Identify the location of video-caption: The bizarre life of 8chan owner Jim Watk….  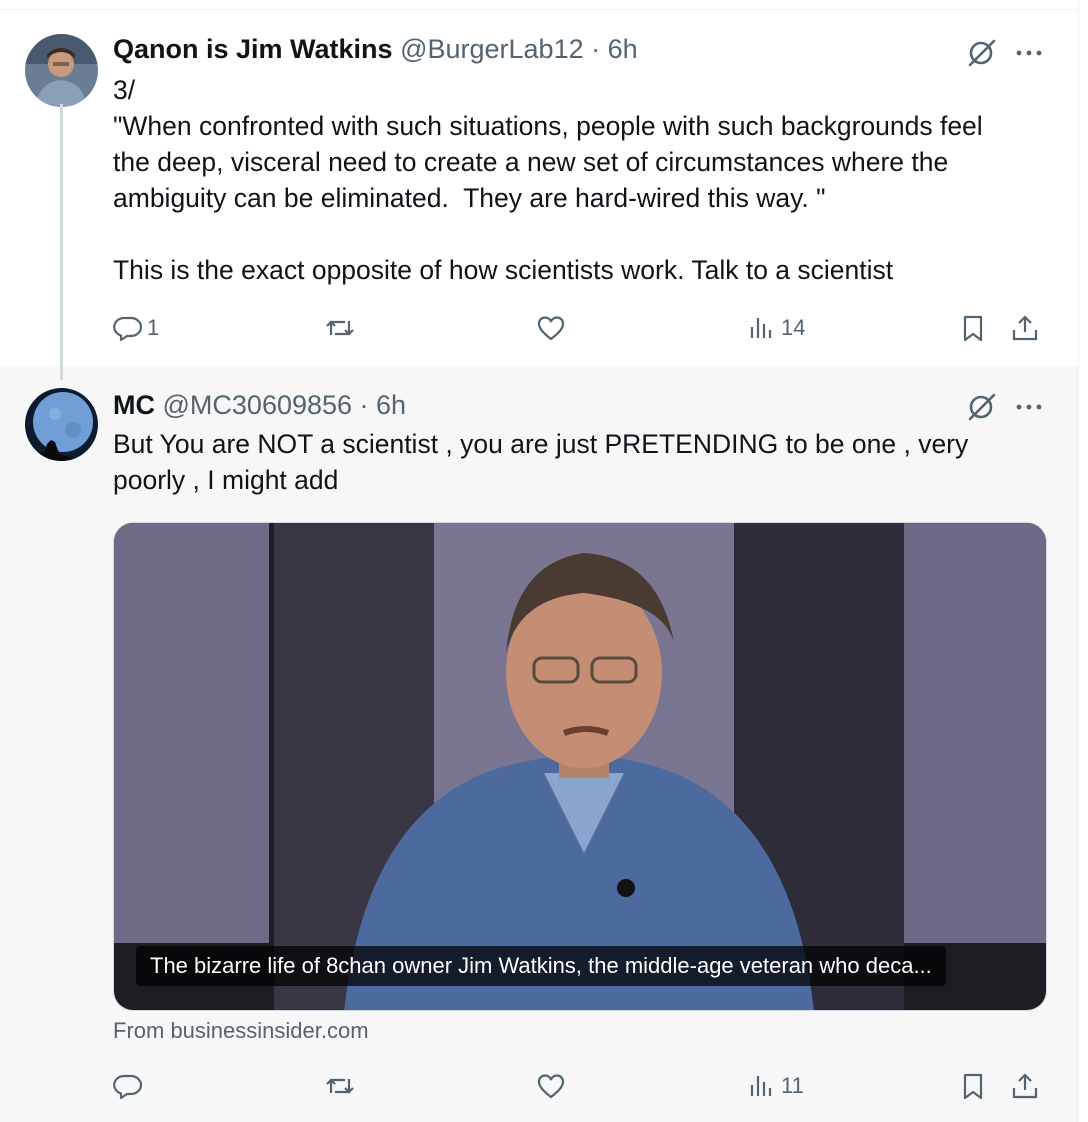
(541, 966).